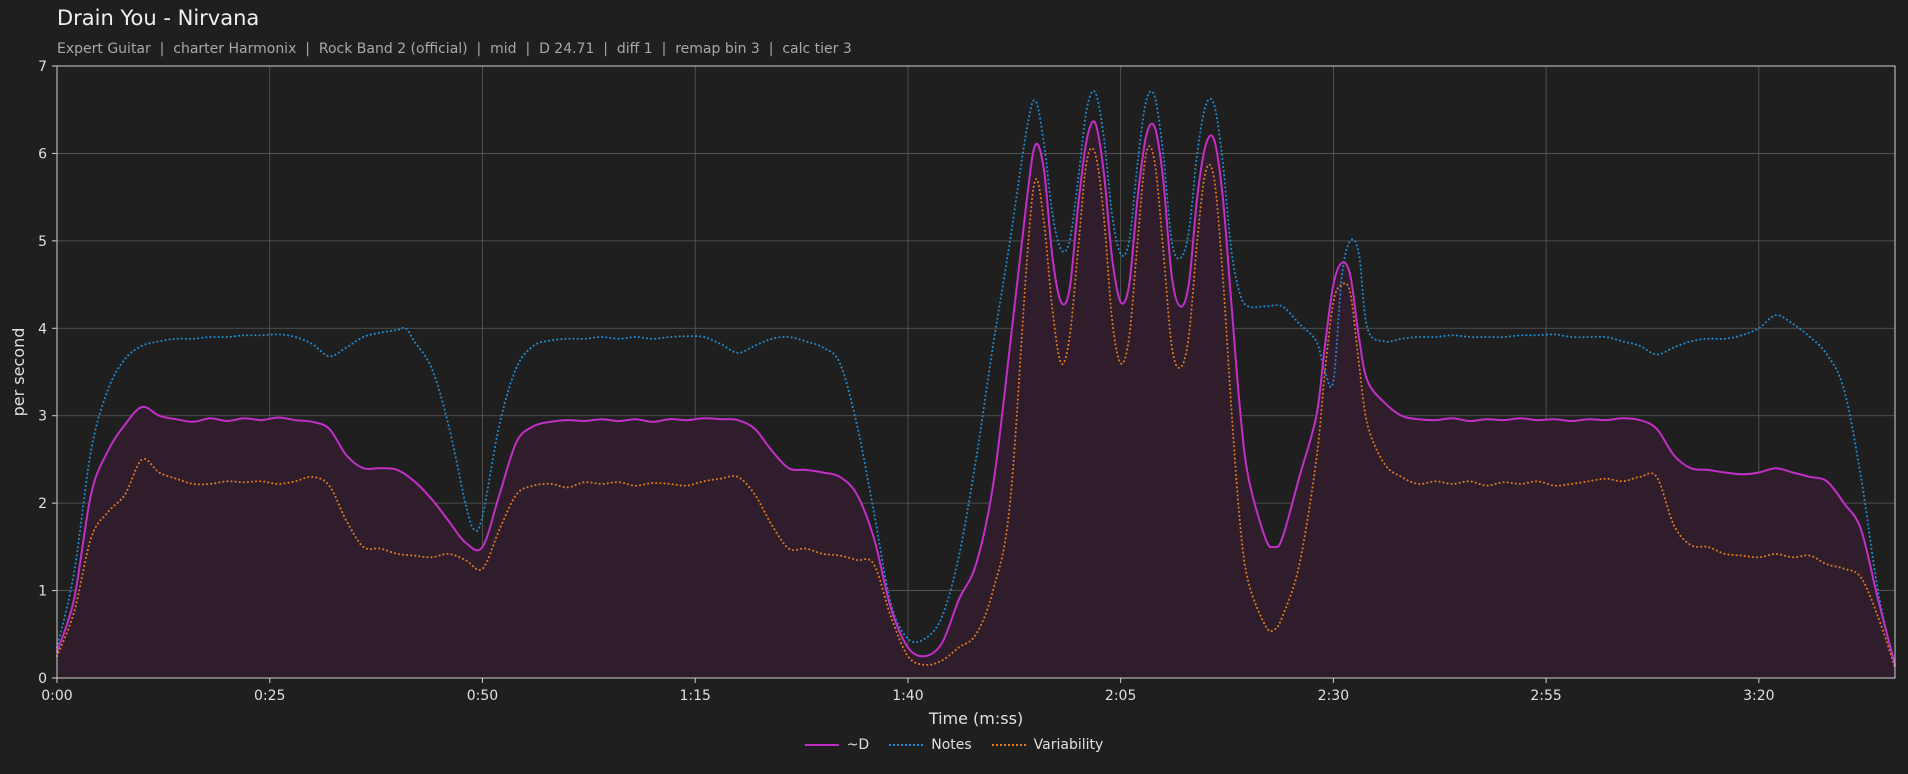 Image resolution: width=1908 pixels, height=774 pixels. What do you see at coordinates (42, 592) in the screenshot?
I see `y-tick-label: 1` at bounding box center [42, 592].